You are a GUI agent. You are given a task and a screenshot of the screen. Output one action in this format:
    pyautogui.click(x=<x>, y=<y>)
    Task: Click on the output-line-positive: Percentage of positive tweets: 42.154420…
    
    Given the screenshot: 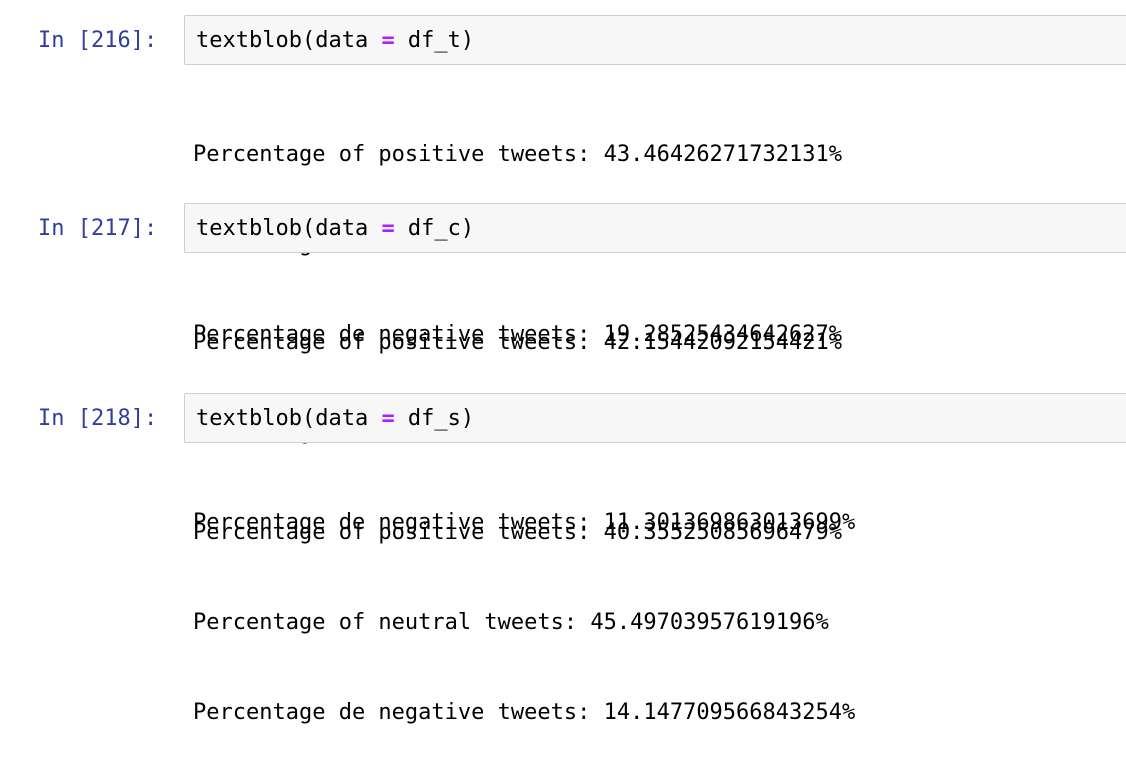 What is the action you would take?
    pyautogui.click(x=518, y=342)
    